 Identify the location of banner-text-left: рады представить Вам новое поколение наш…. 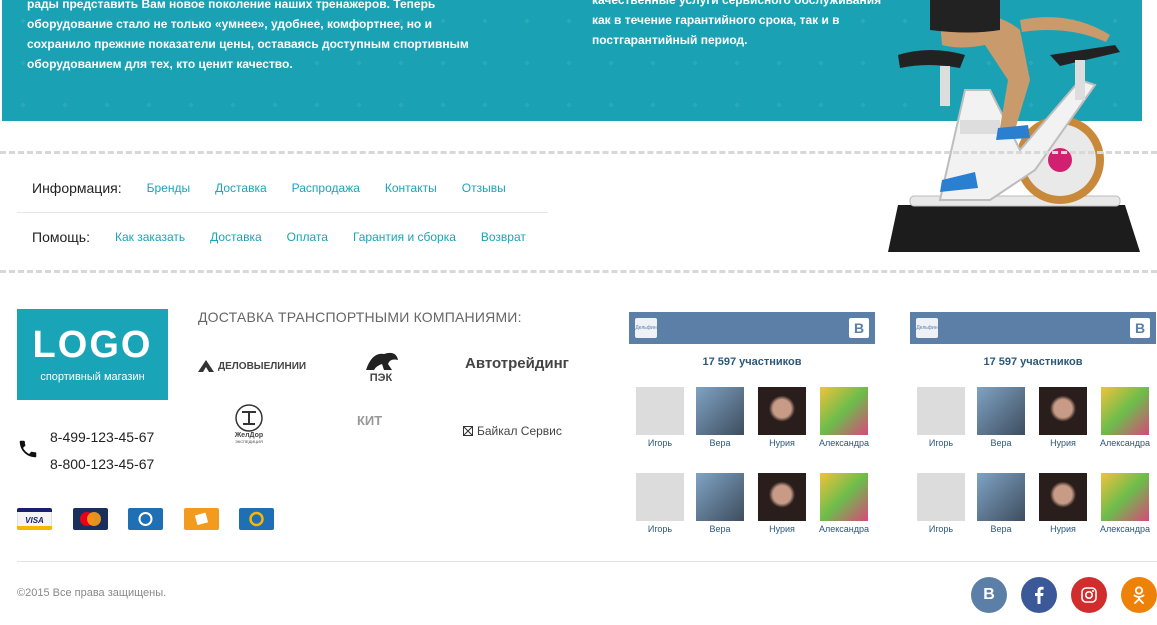
(248, 35).